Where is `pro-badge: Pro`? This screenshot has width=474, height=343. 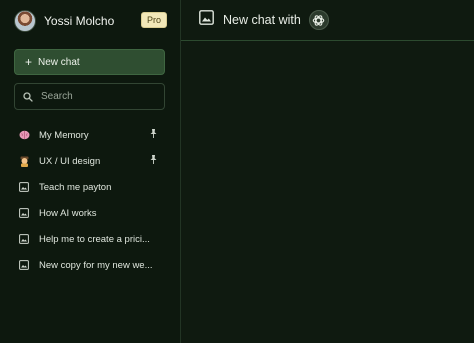
pro-badge: Pro is located at coordinates (153, 20).